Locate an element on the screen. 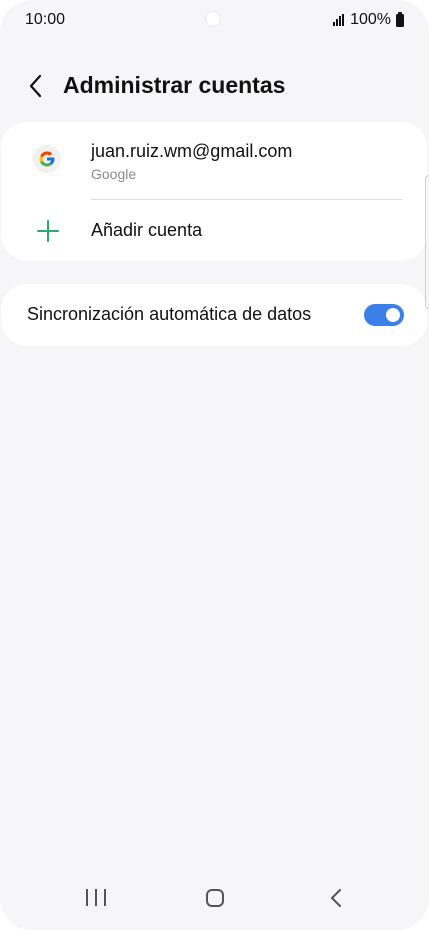  recents-button is located at coordinates (96, 898).